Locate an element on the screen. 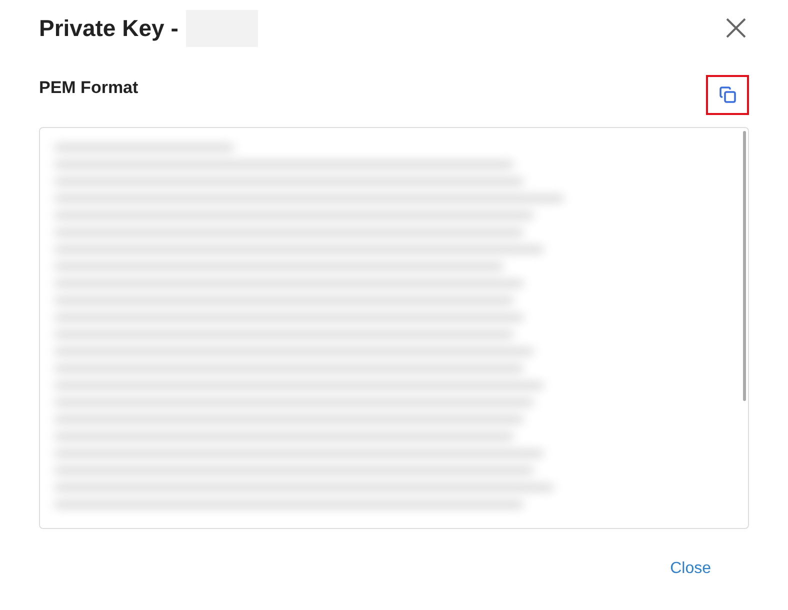 The width and height of the screenshot is (788, 610). copy-button is located at coordinates (727, 95).